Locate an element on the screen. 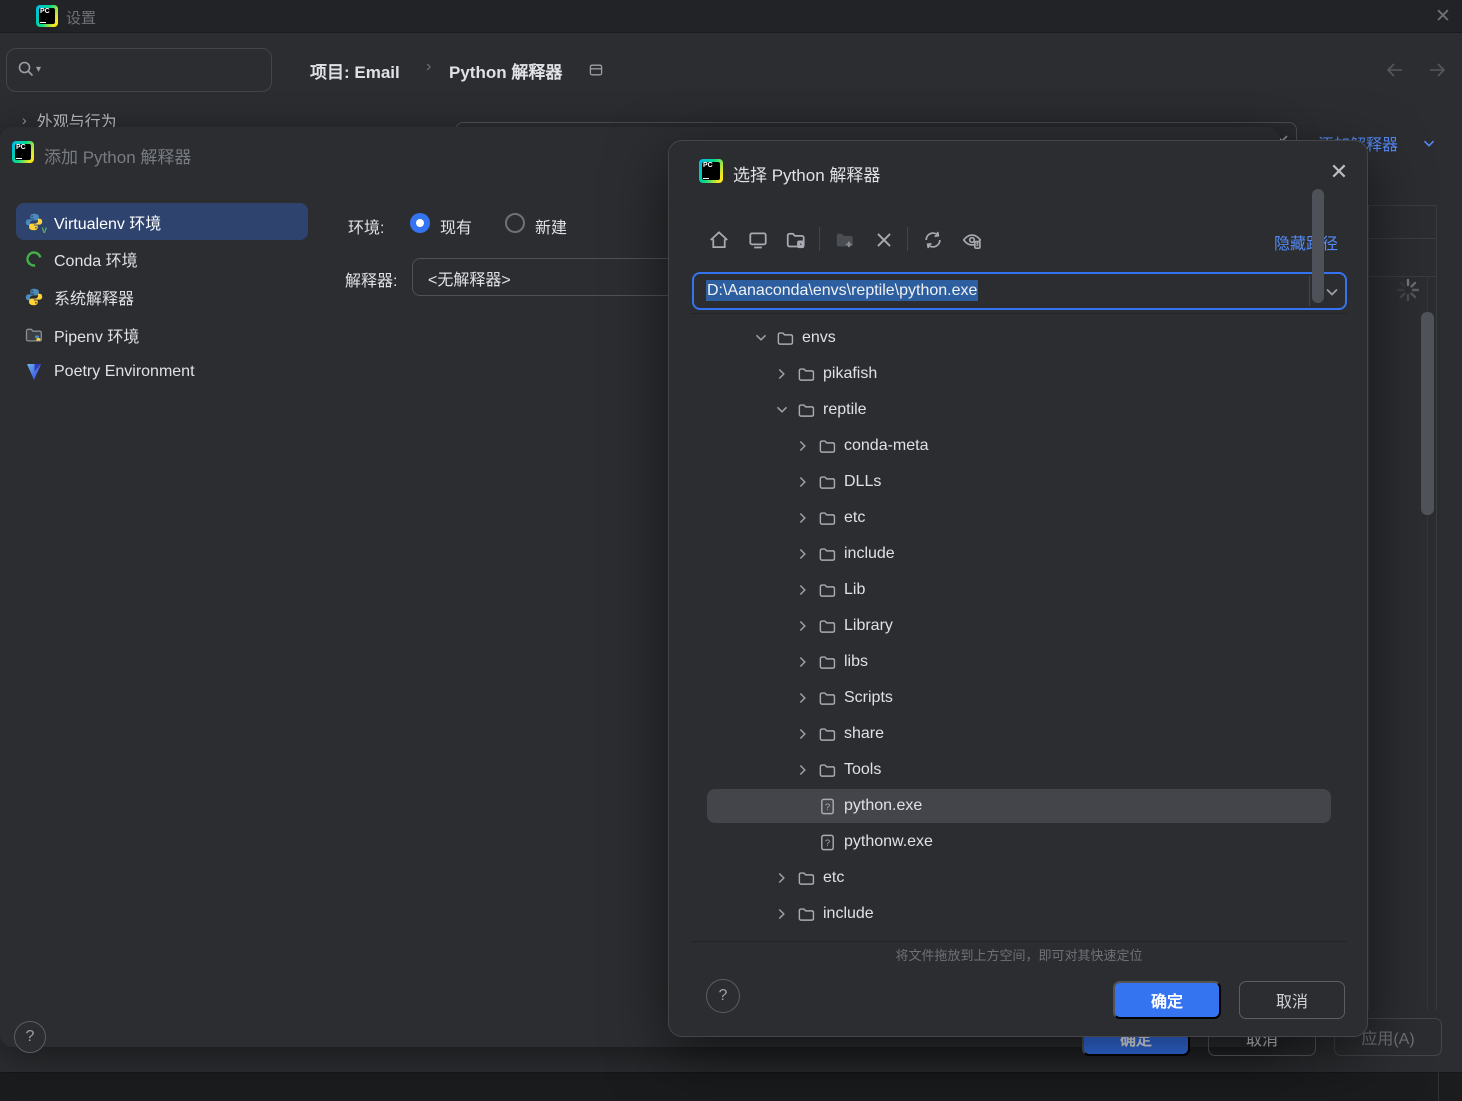  tree-row-label: share is located at coordinates (864, 733).